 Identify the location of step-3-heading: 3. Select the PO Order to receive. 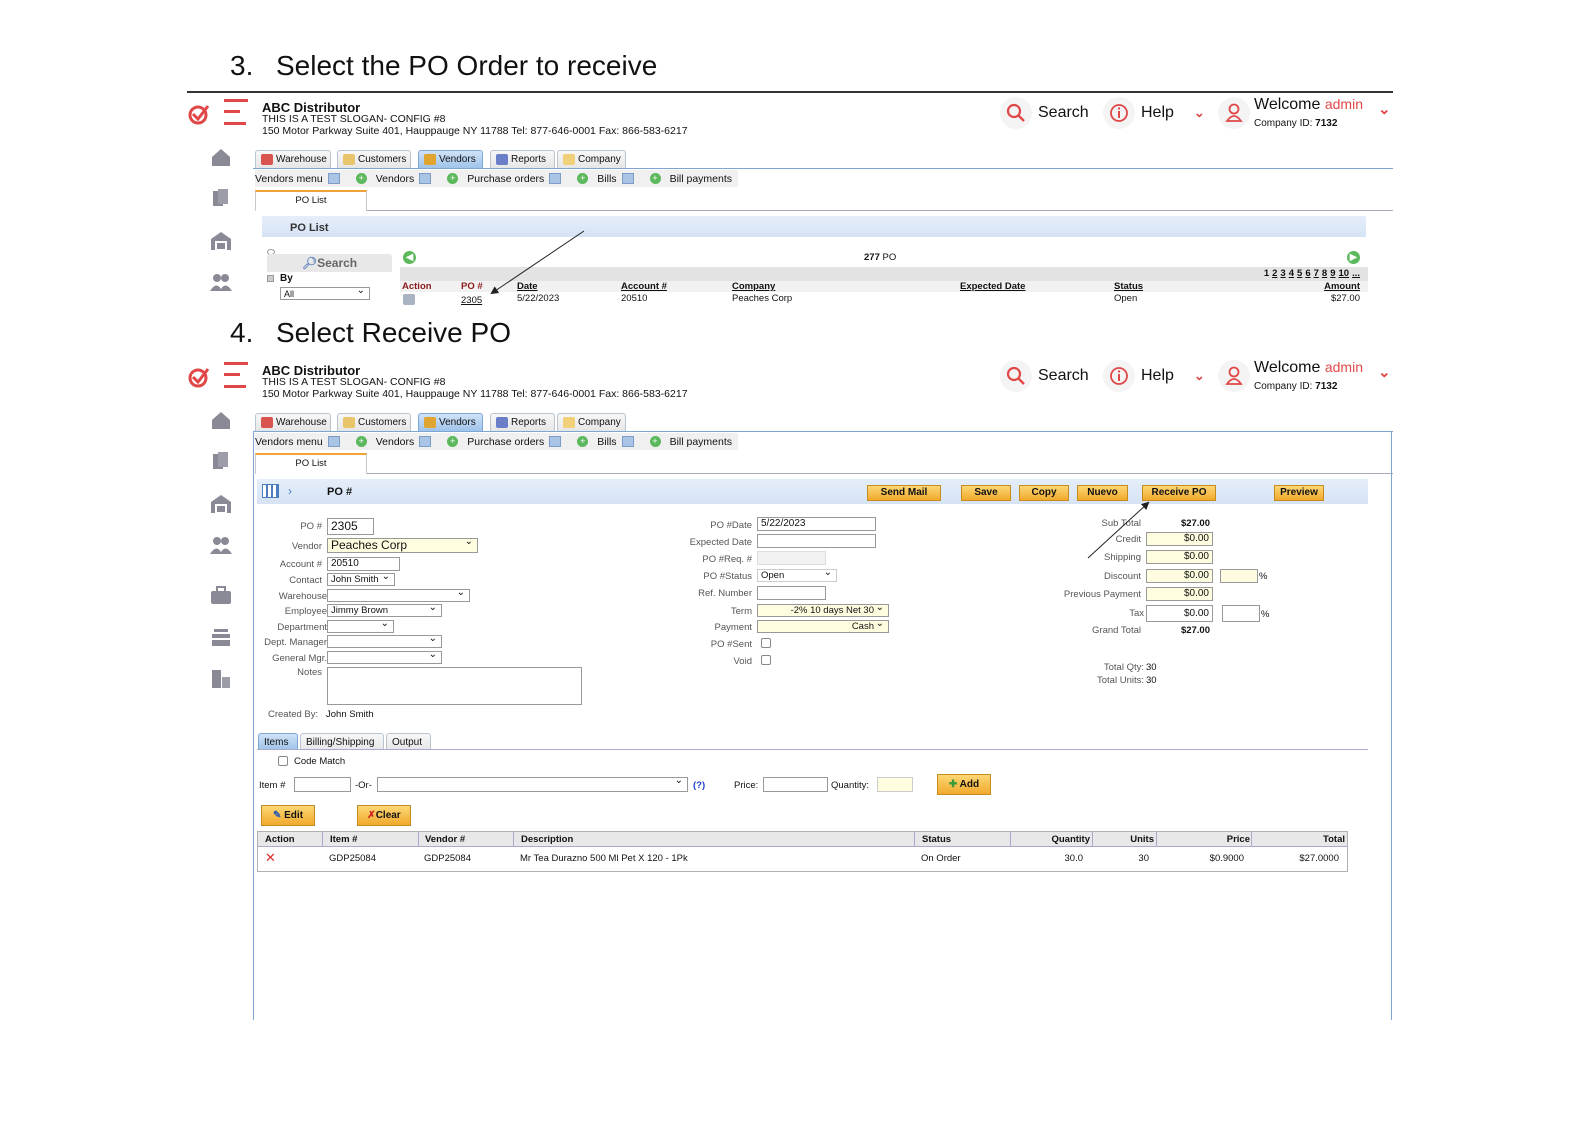
(443, 66).